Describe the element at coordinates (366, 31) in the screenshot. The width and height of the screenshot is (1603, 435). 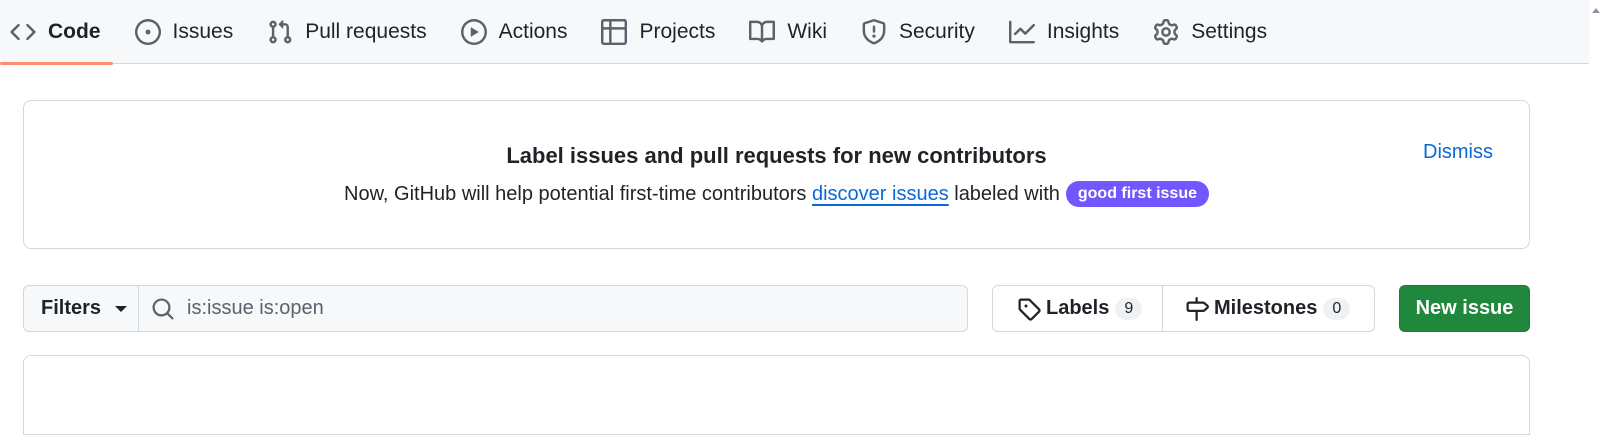
I see `tab-pull-requests-label: Pull requests` at that location.